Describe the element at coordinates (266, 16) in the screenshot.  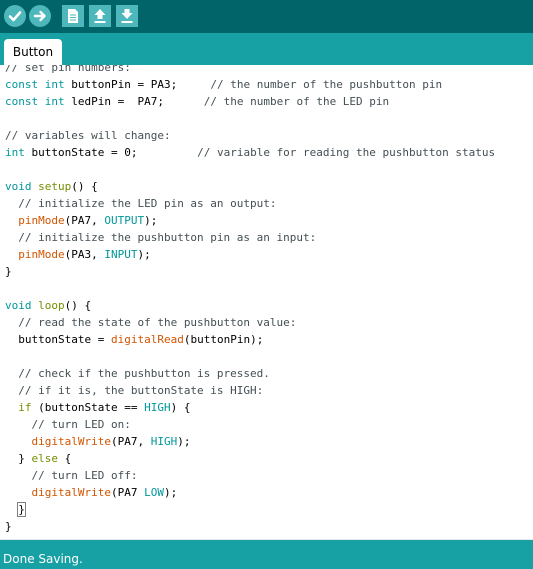
I see `toolbar` at that location.